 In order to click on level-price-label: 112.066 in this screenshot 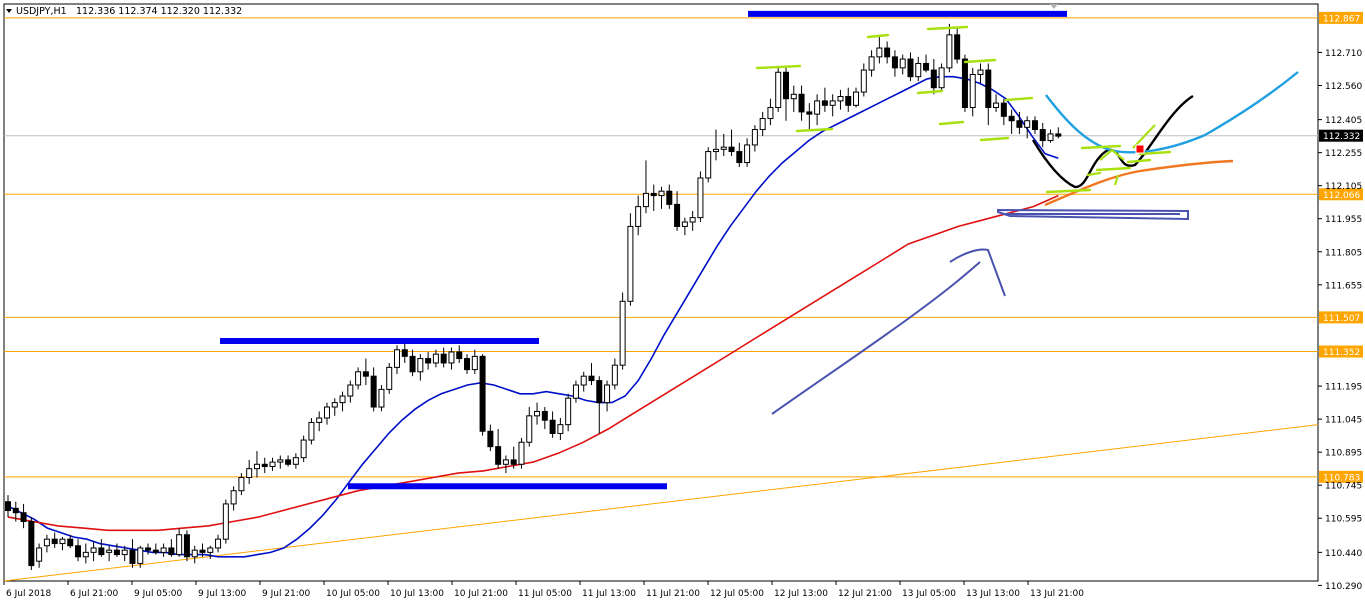, I will do `click(1341, 196)`.